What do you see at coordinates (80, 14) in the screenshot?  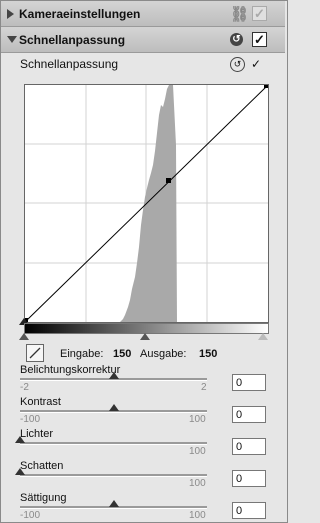 I see `camera-settings-title: Kameraeinstellungen` at bounding box center [80, 14].